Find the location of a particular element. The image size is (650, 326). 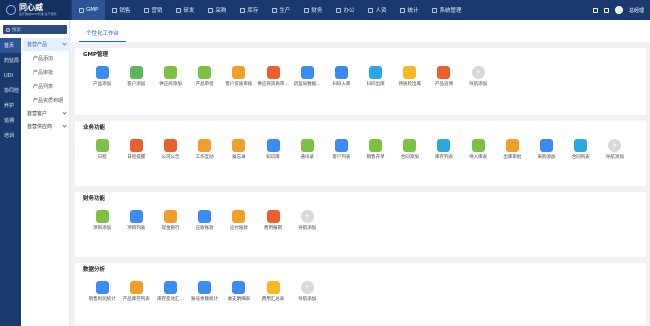

topnav-item-6: 生产 is located at coordinates (281, 10).